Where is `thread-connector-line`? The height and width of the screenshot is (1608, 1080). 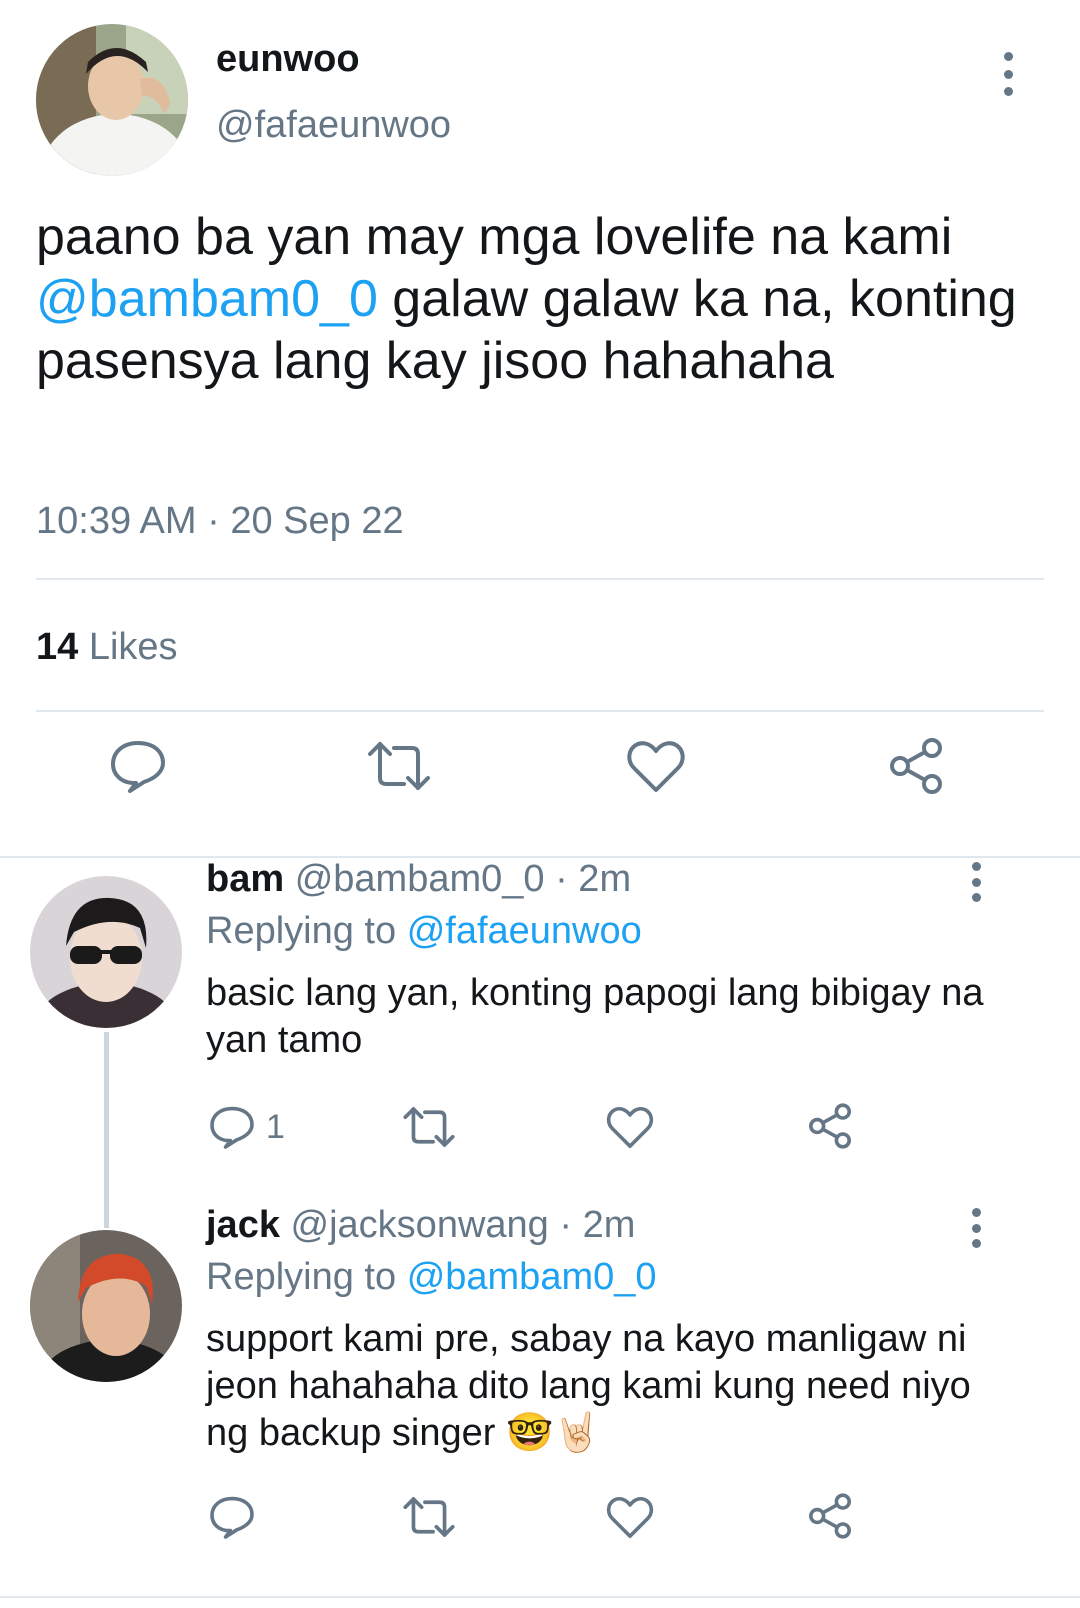
thread-connector-line is located at coordinates (106, 1130).